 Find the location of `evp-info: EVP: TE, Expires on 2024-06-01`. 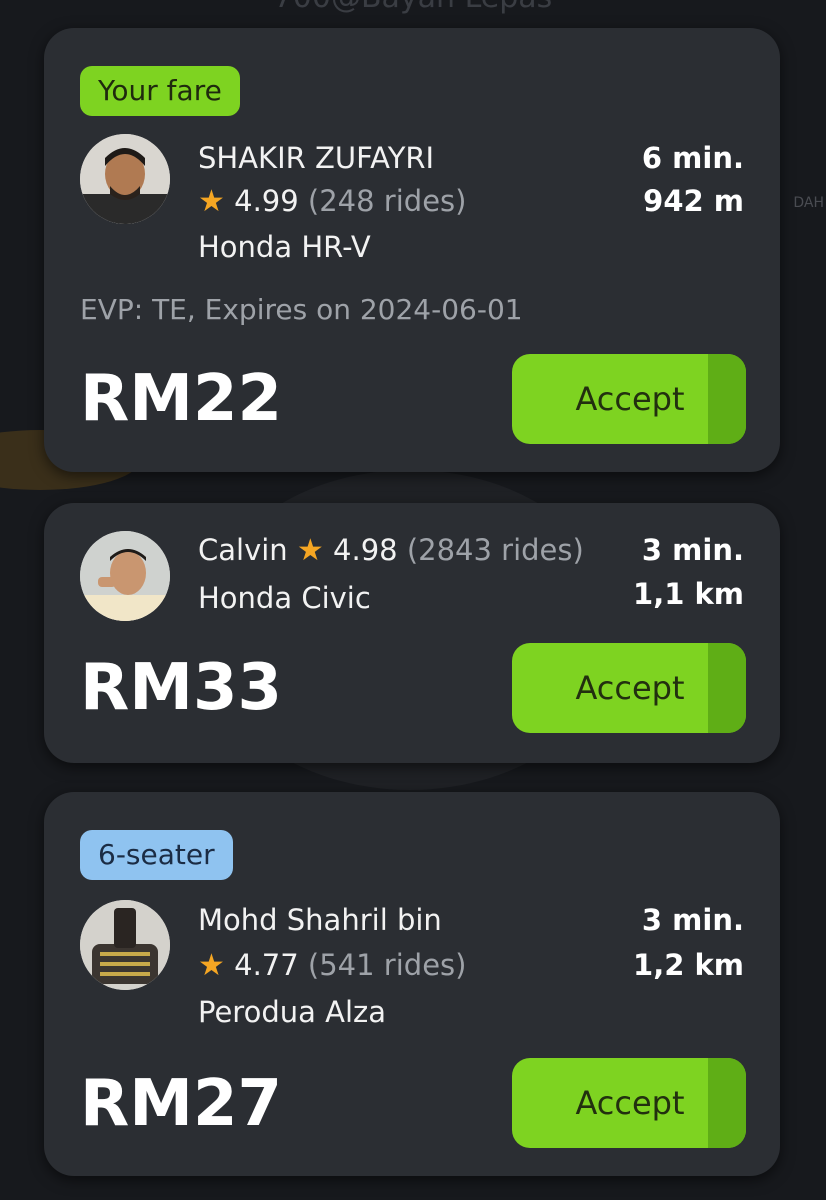

evp-info: EVP: TE, Expires on 2024-06-01 is located at coordinates (301, 309).